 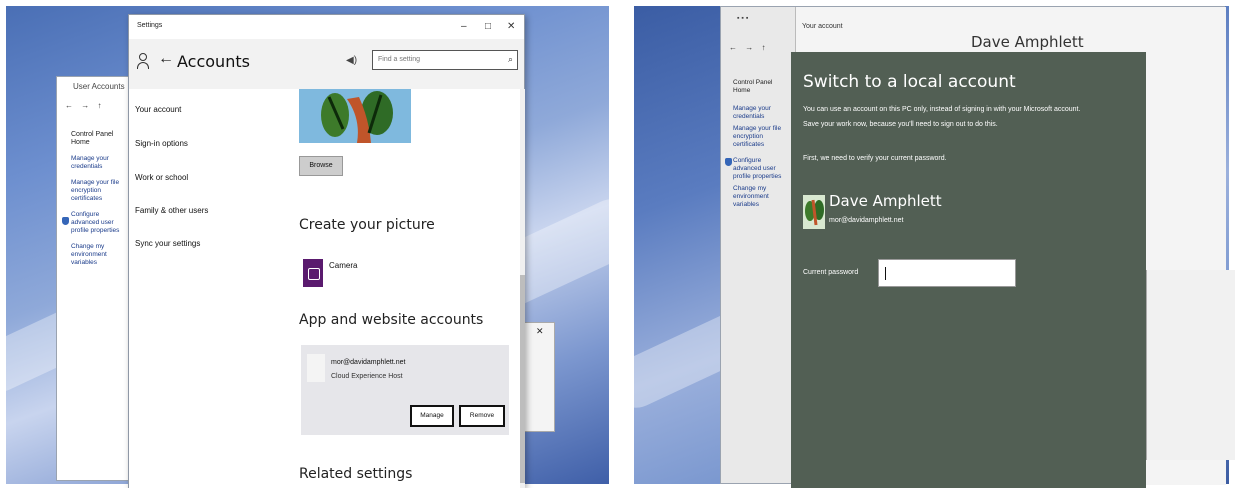 I want to click on window-title-icon: ▪ ▪ ▪, so click(x=743, y=18).